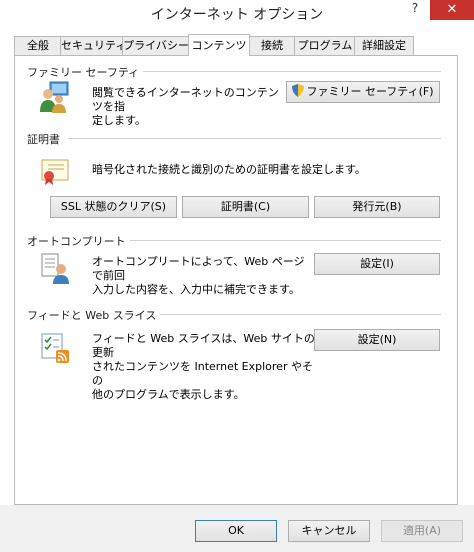  What do you see at coordinates (196, 289) in the screenshot?
I see `autocomplete-desc-line2: 入力した内容を、入力中に補完できます。` at bounding box center [196, 289].